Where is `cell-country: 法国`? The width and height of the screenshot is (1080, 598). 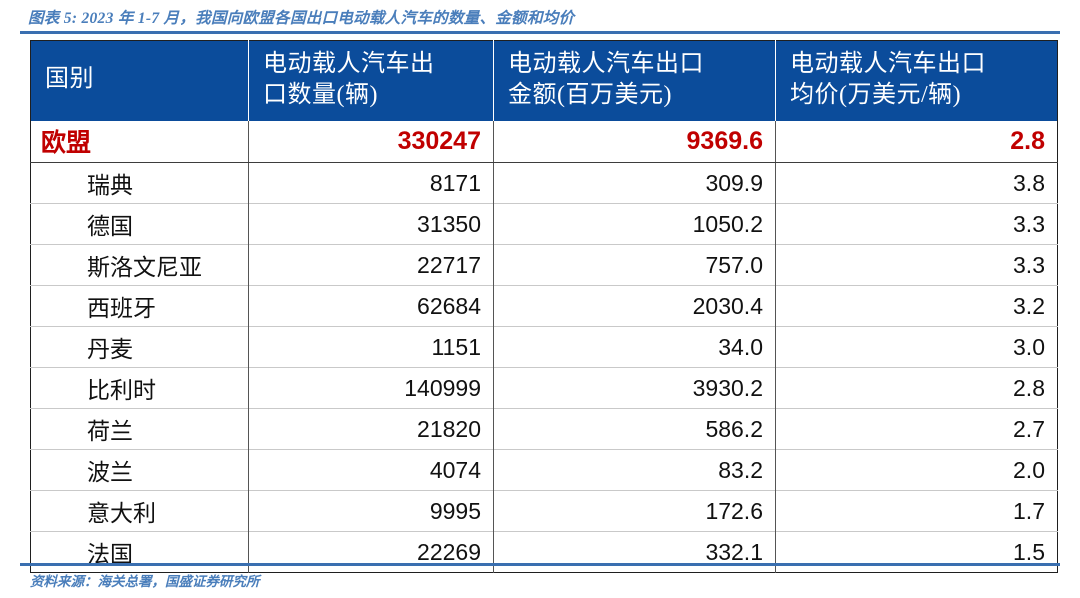 cell-country: 法国 is located at coordinates (139, 552).